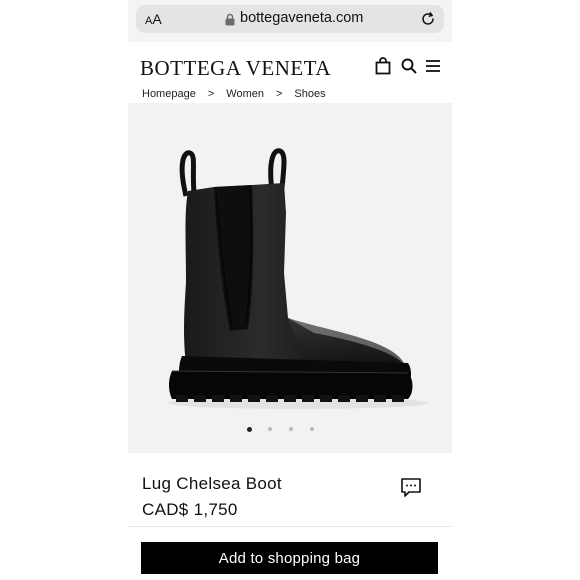 The width and height of the screenshot is (580, 580). I want to click on url-text: bottegaveneta.com, so click(302, 18).